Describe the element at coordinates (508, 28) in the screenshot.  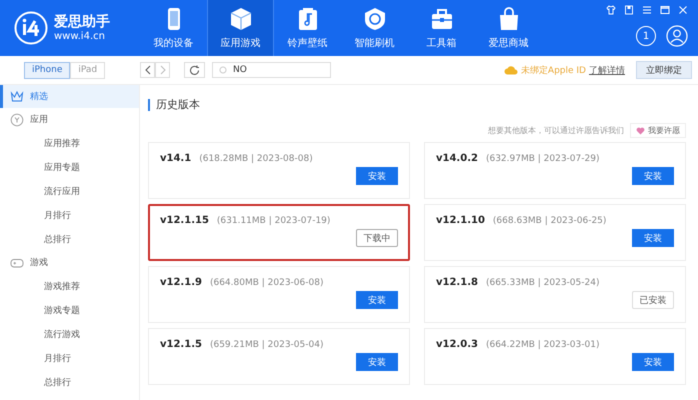
I see `nav-tab: 爱思商城` at that location.